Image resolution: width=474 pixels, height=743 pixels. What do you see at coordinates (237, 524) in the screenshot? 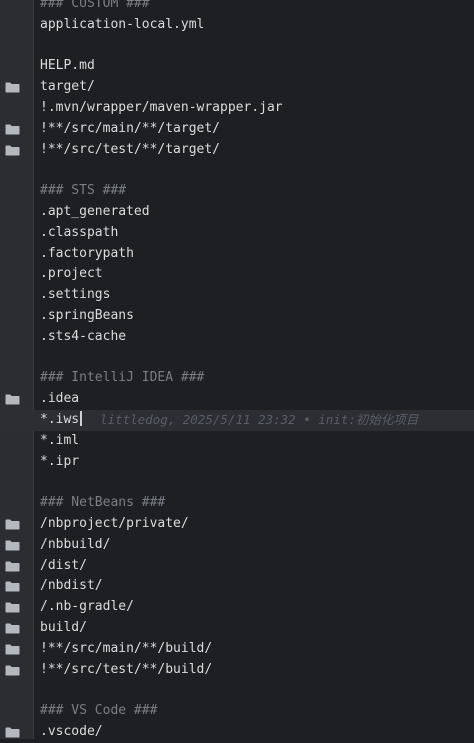
I see `code-line: /nbproject/private/` at bounding box center [237, 524].